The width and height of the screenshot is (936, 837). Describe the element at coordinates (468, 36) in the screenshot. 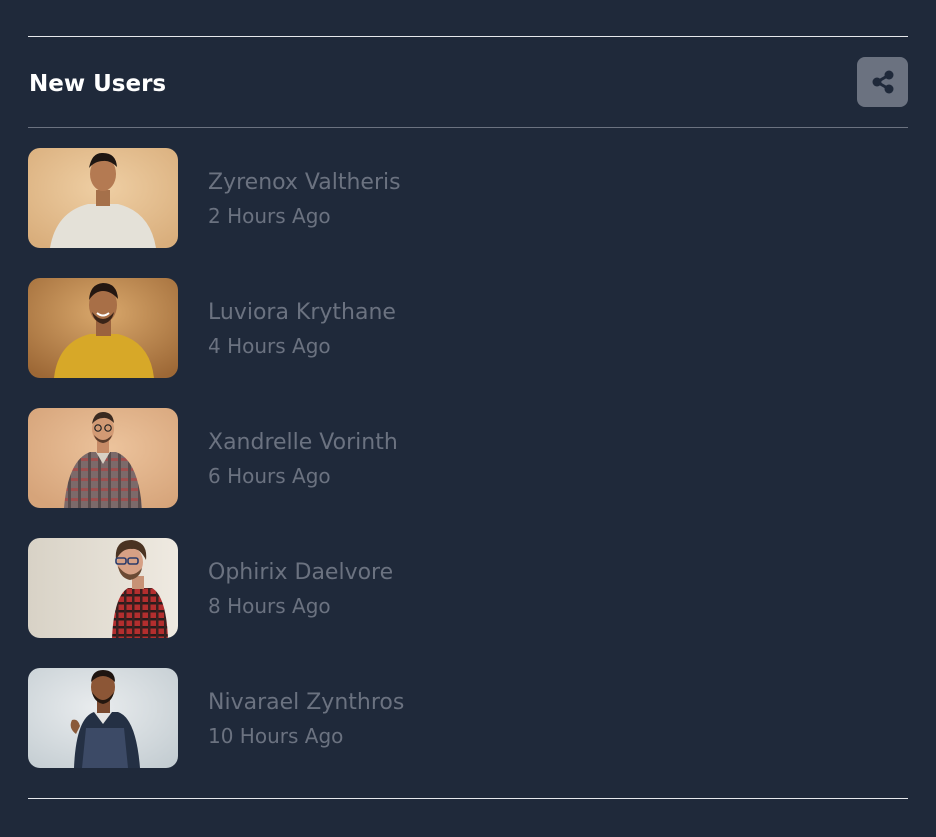

I see `top-divider` at that location.